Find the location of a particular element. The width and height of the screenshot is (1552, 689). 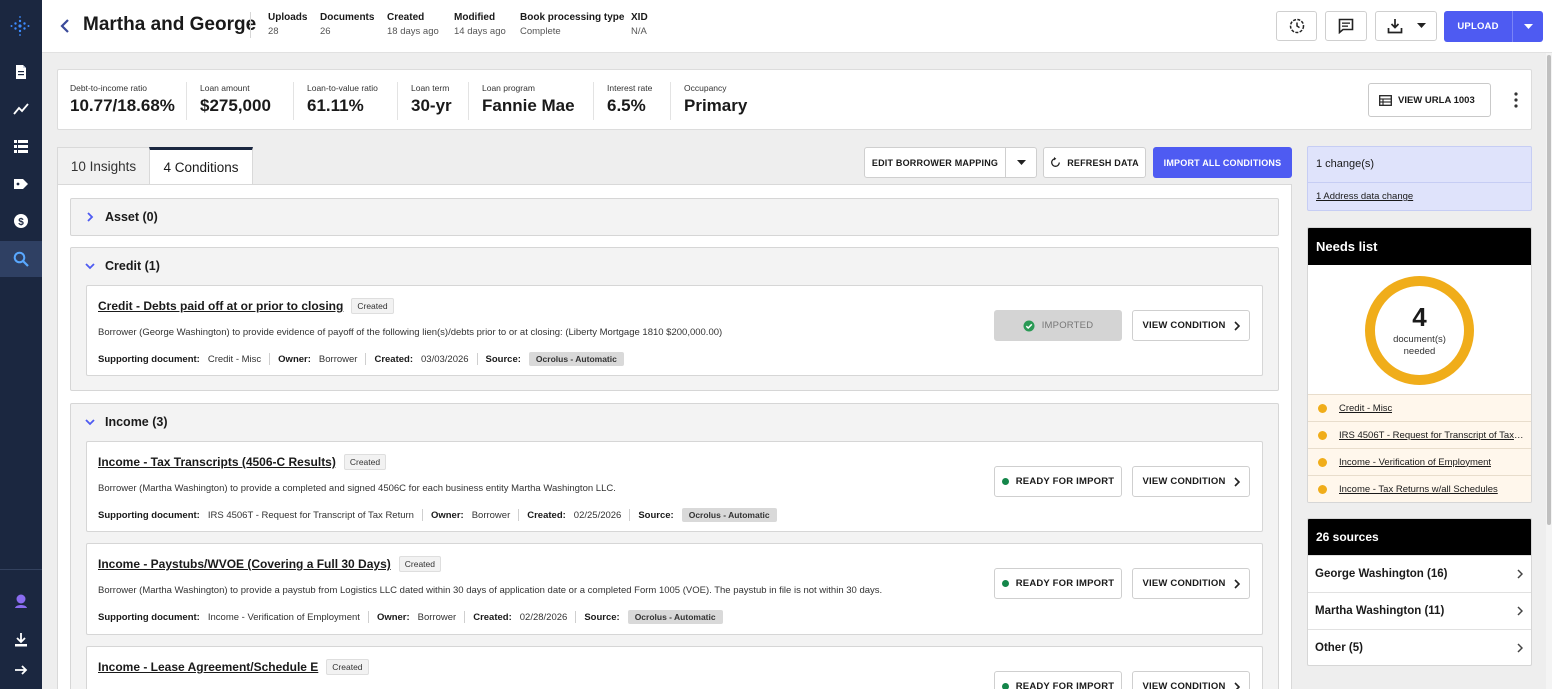

address-change-link: 1 Address data change is located at coordinates (1364, 196).